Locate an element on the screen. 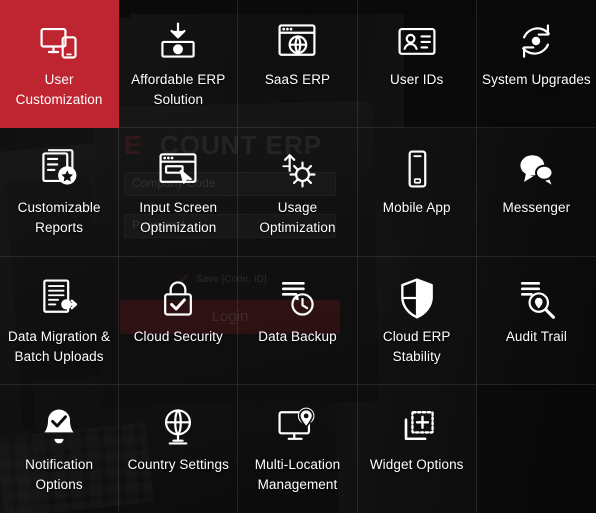 Image resolution: width=596 pixels, height=513 pixels. window-cursor-icon is located at coordinates (178, 169).